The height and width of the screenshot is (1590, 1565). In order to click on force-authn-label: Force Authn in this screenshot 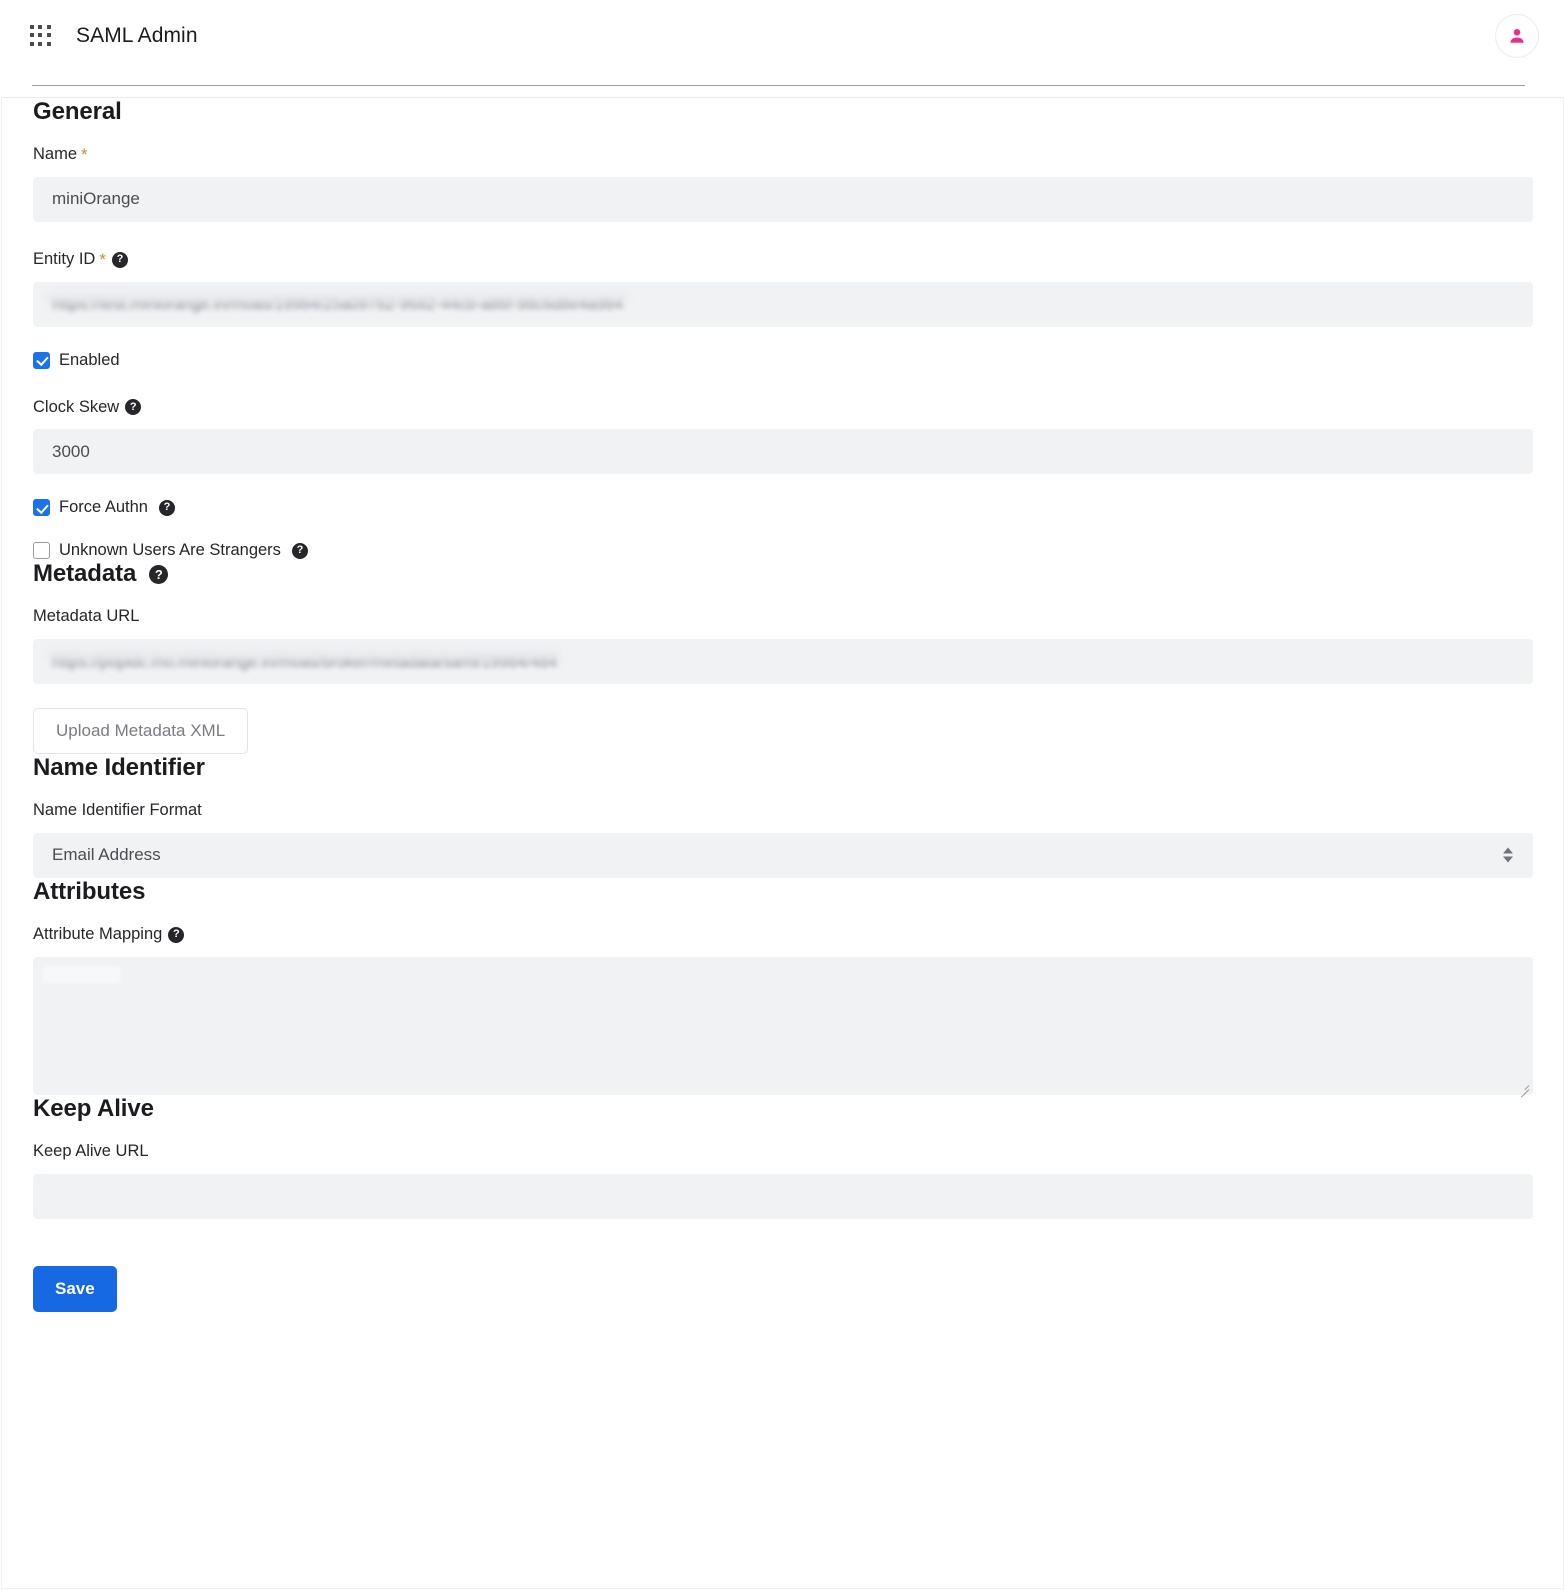, I will do `click(103, 507)`.